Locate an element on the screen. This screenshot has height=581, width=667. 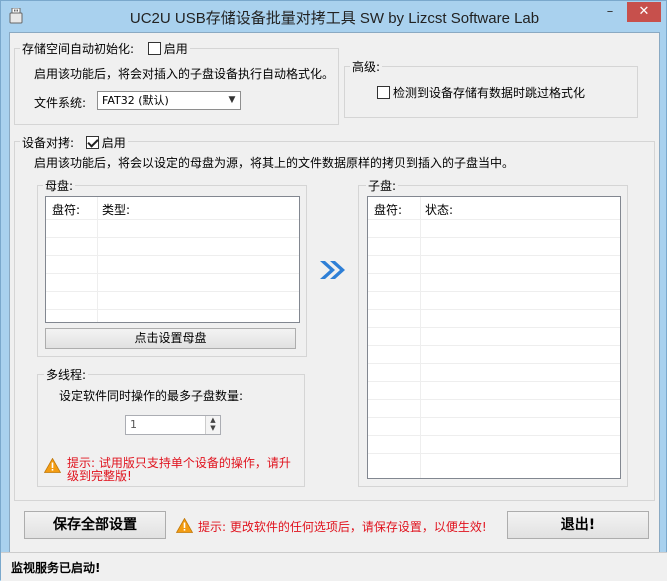
set-source-disk-button: 点击设置母盘 is located at coordinates (170, 338).